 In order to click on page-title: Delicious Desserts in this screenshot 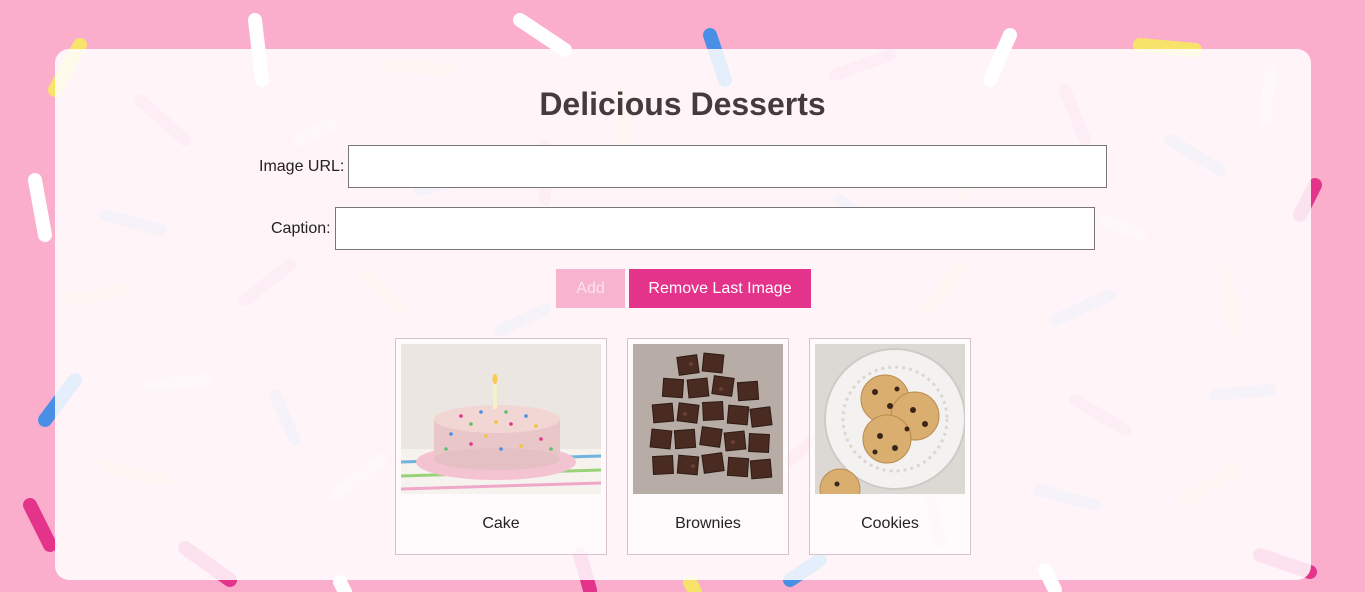, I will do `click(682, 104)`.